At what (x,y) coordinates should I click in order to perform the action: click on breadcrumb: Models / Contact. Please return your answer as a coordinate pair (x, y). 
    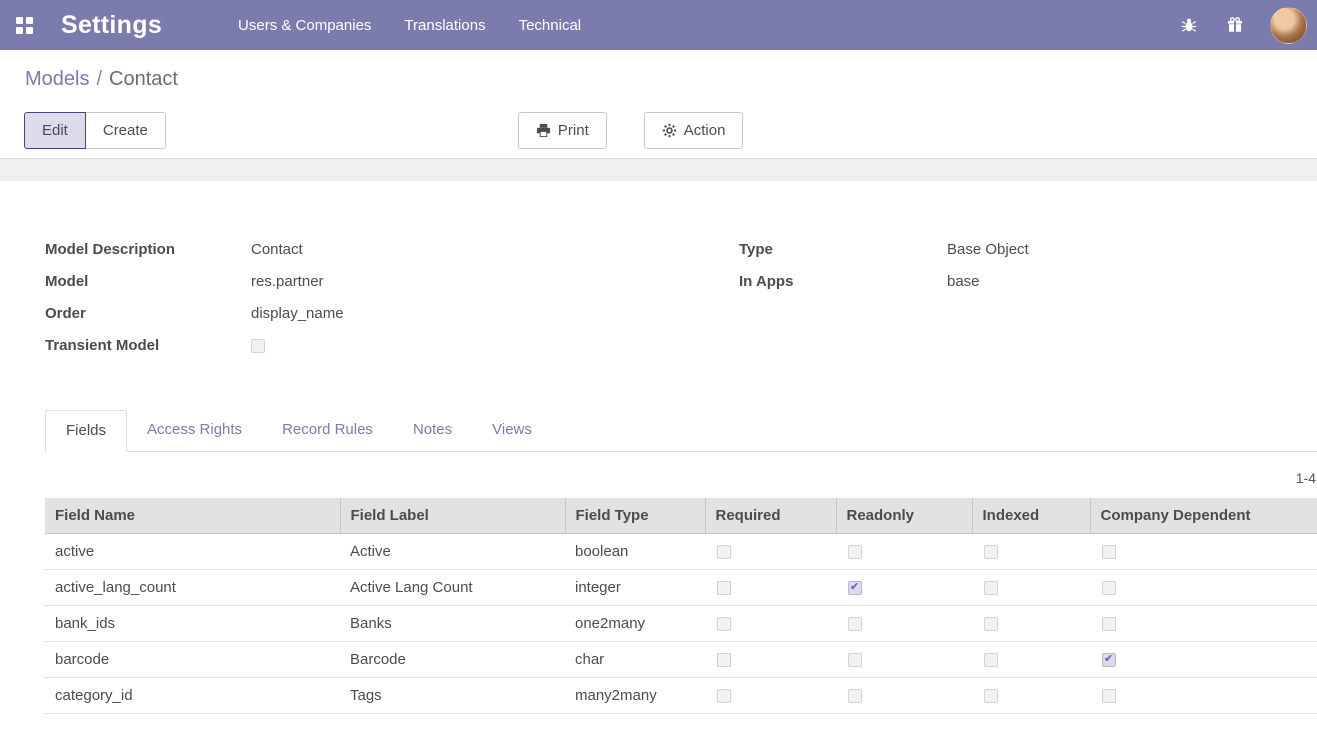
    Looking at the image, I should click on (658, 79).